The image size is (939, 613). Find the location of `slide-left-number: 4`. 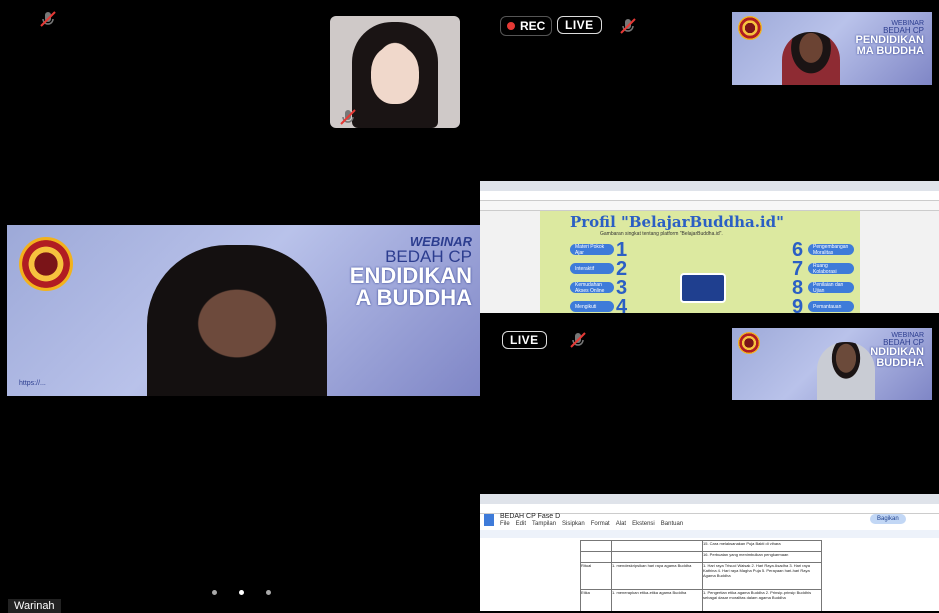

slide-left-number: 4 is located at coordinates (622, 304).